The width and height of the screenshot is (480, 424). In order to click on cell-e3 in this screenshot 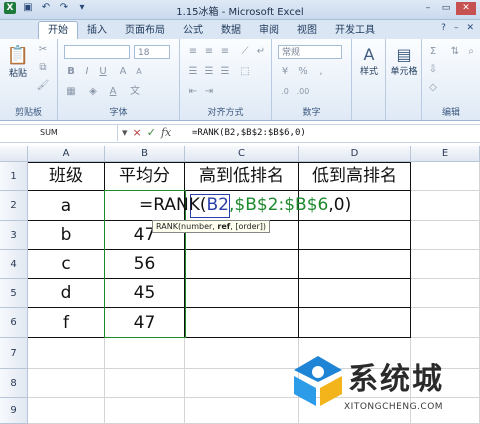, I will do `click(445, 235)`.